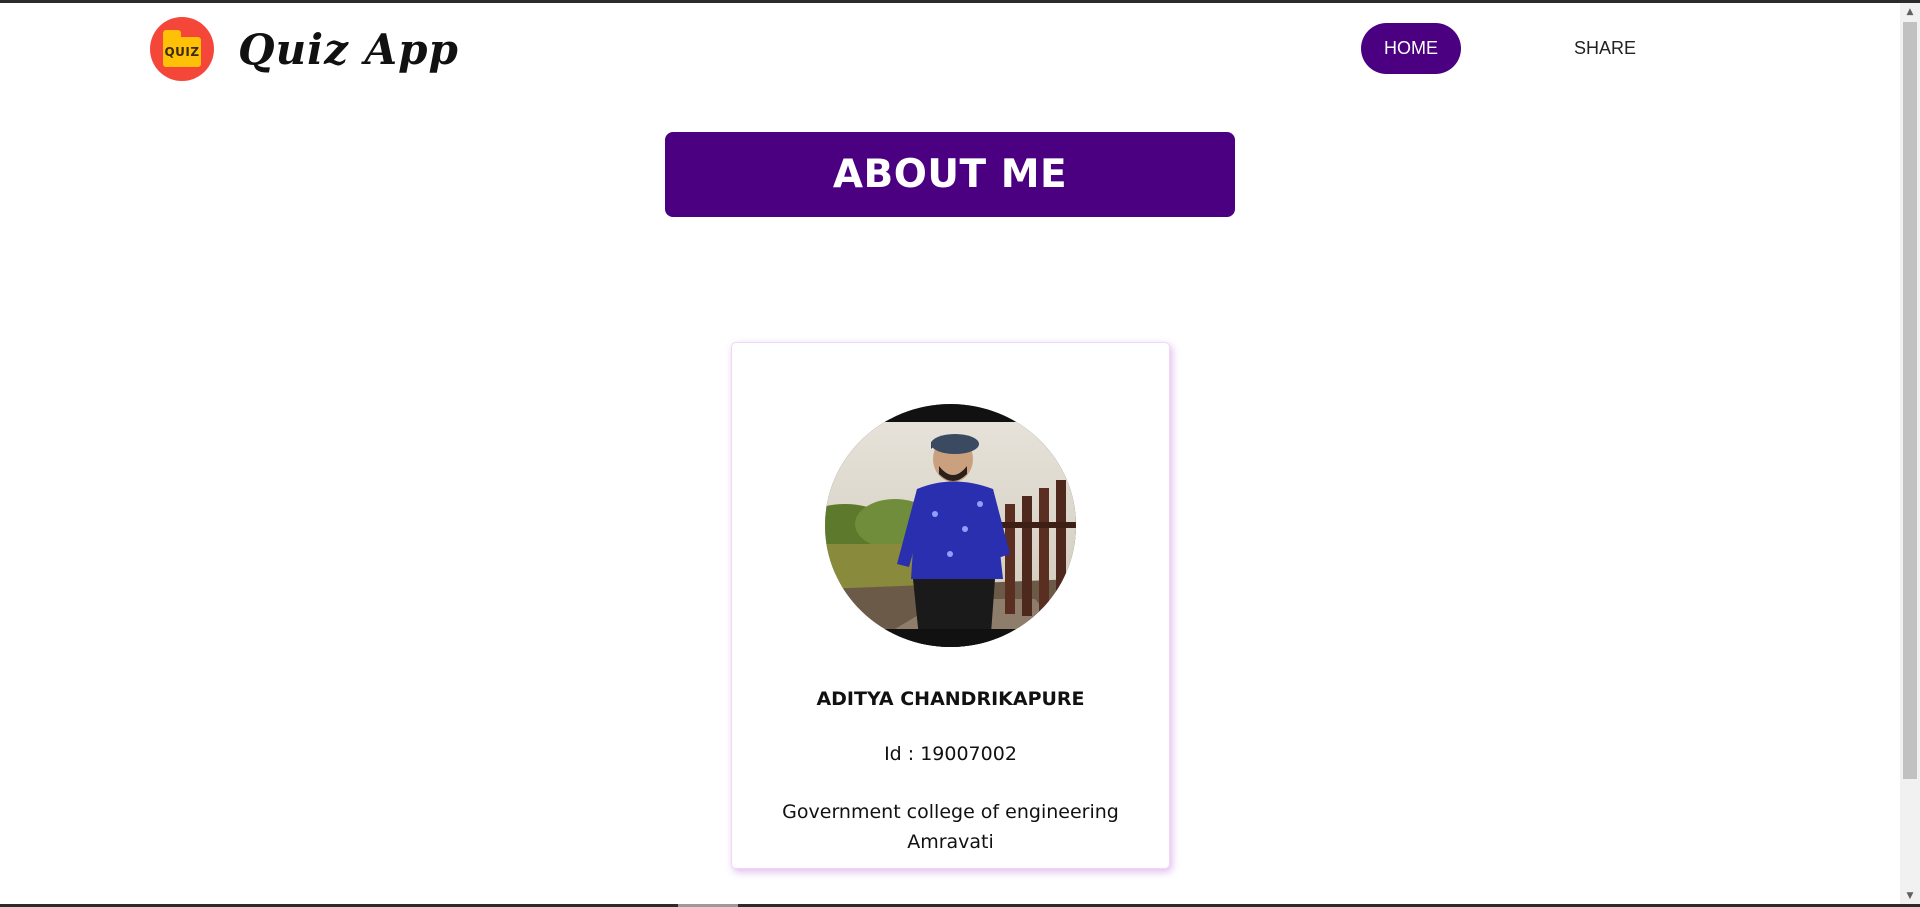 The image size is (1920, 907). I want to click on nav-home-button: HOME, so click(1411, 48).